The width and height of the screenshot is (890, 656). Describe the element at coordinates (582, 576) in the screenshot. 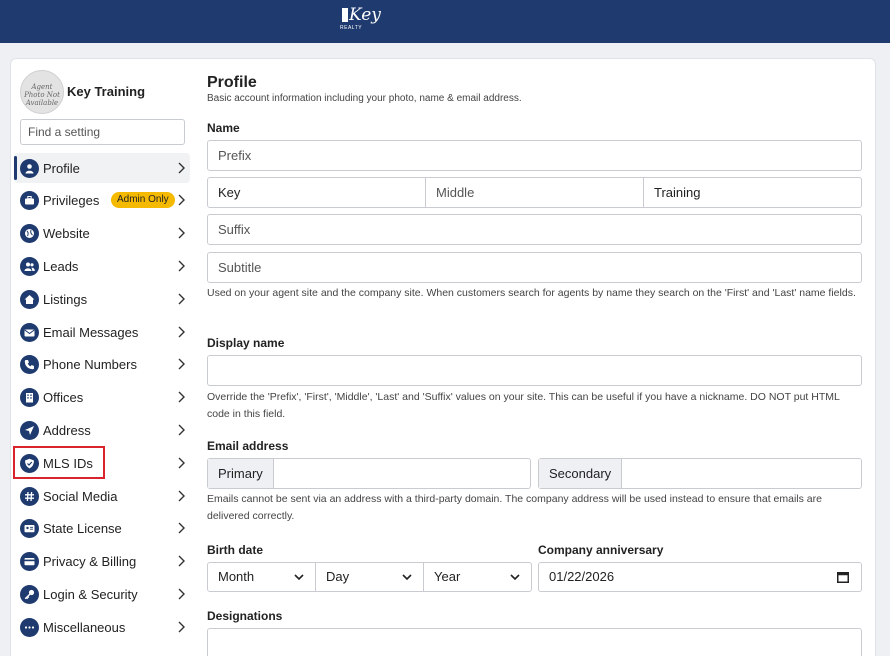

I see `anniversary-date-value: 01/22/2026` at that location.